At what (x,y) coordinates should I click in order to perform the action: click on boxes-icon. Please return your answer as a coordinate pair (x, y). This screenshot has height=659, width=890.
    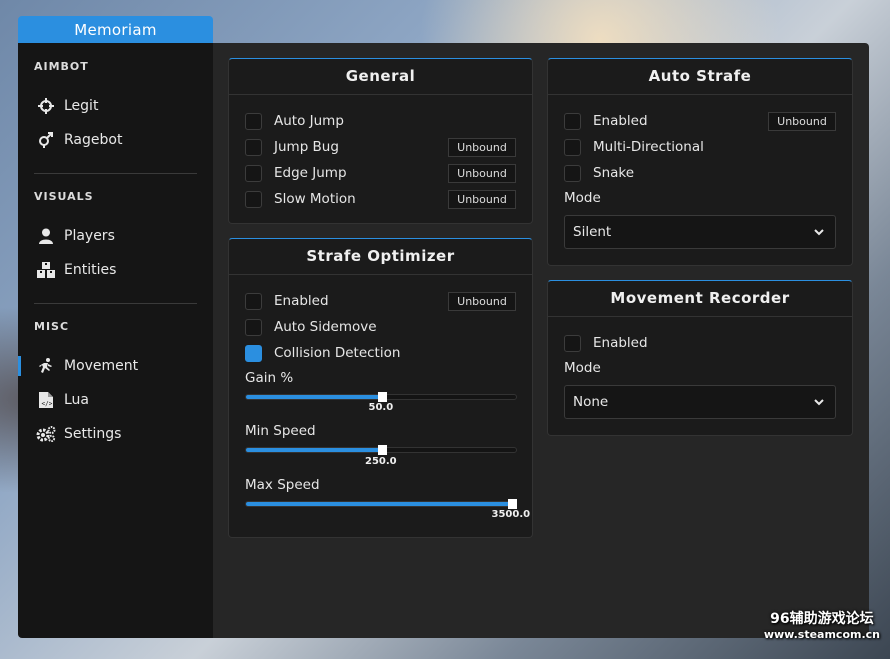
    Looking at the image, I should click on (46, 270).